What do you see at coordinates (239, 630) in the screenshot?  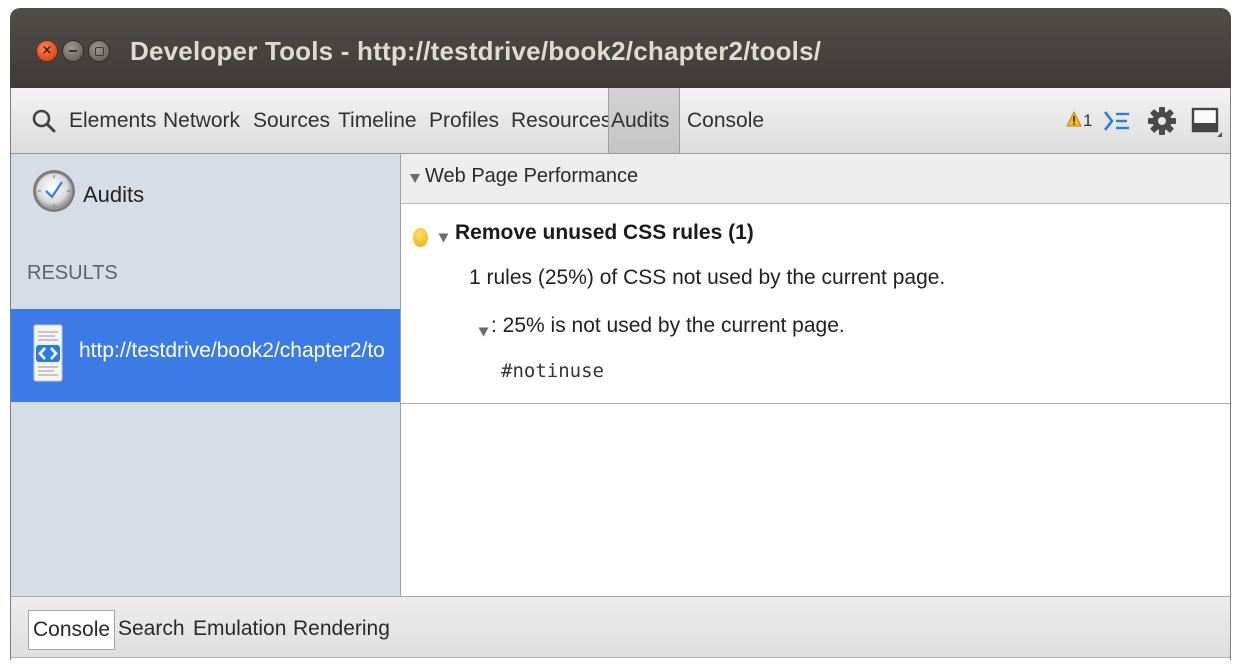 I see `drawer-tab-emulation: Emulation` at bounding box center [239, 630].